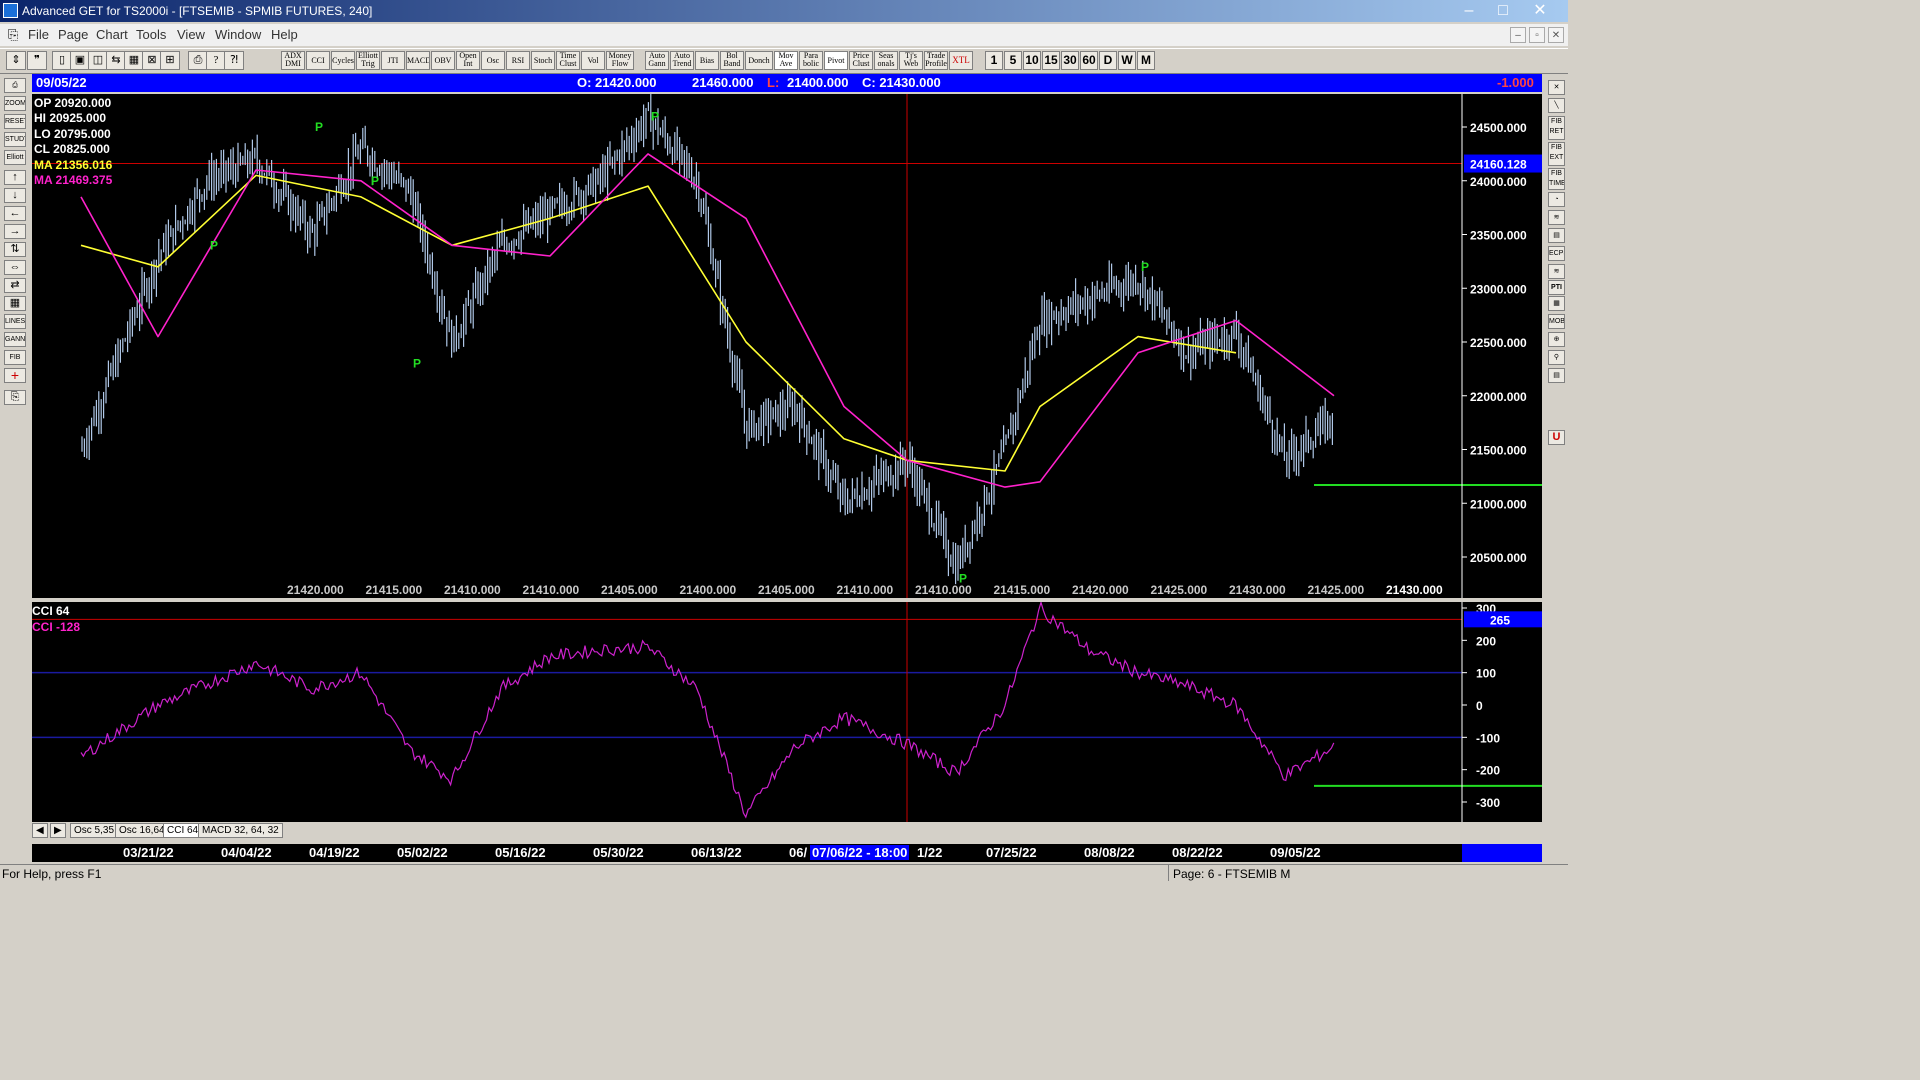  I want to click on grid-tool-icon: ▦, so click(1556, 303).